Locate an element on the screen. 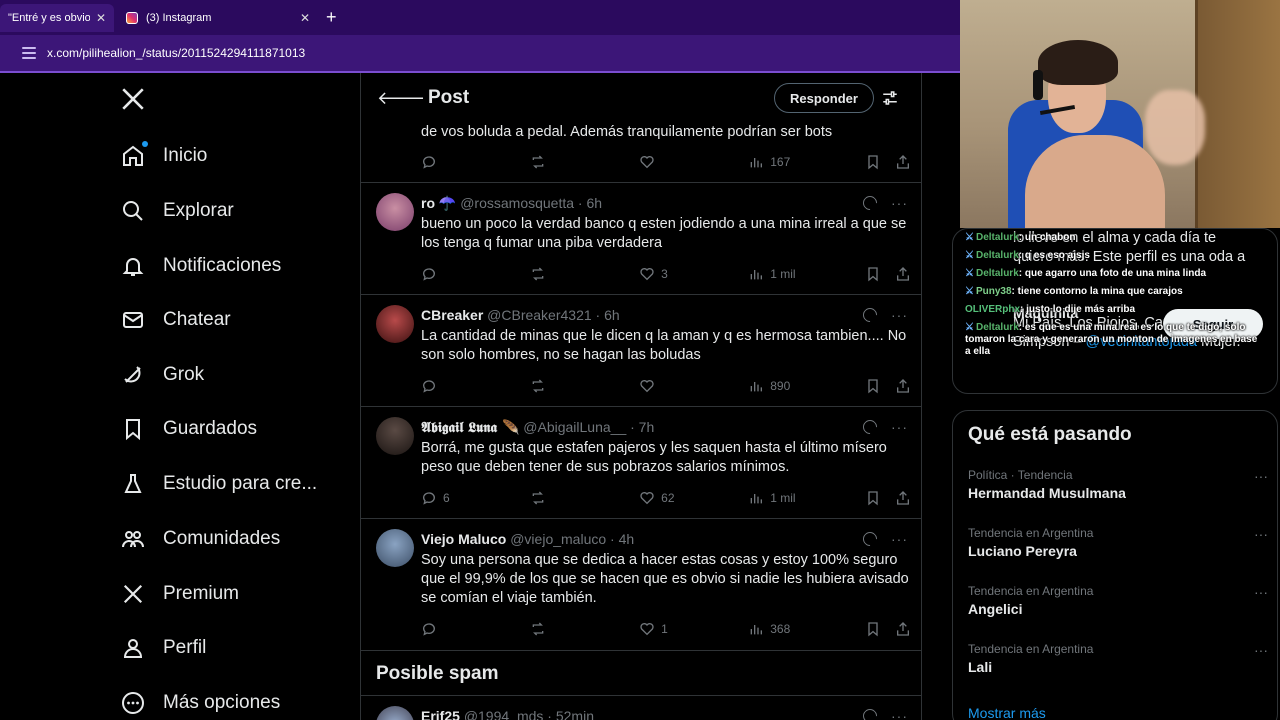 This screenshot has height=720, width=1280. chat-user: OLIVERphx is located at coordinates (993, 309).